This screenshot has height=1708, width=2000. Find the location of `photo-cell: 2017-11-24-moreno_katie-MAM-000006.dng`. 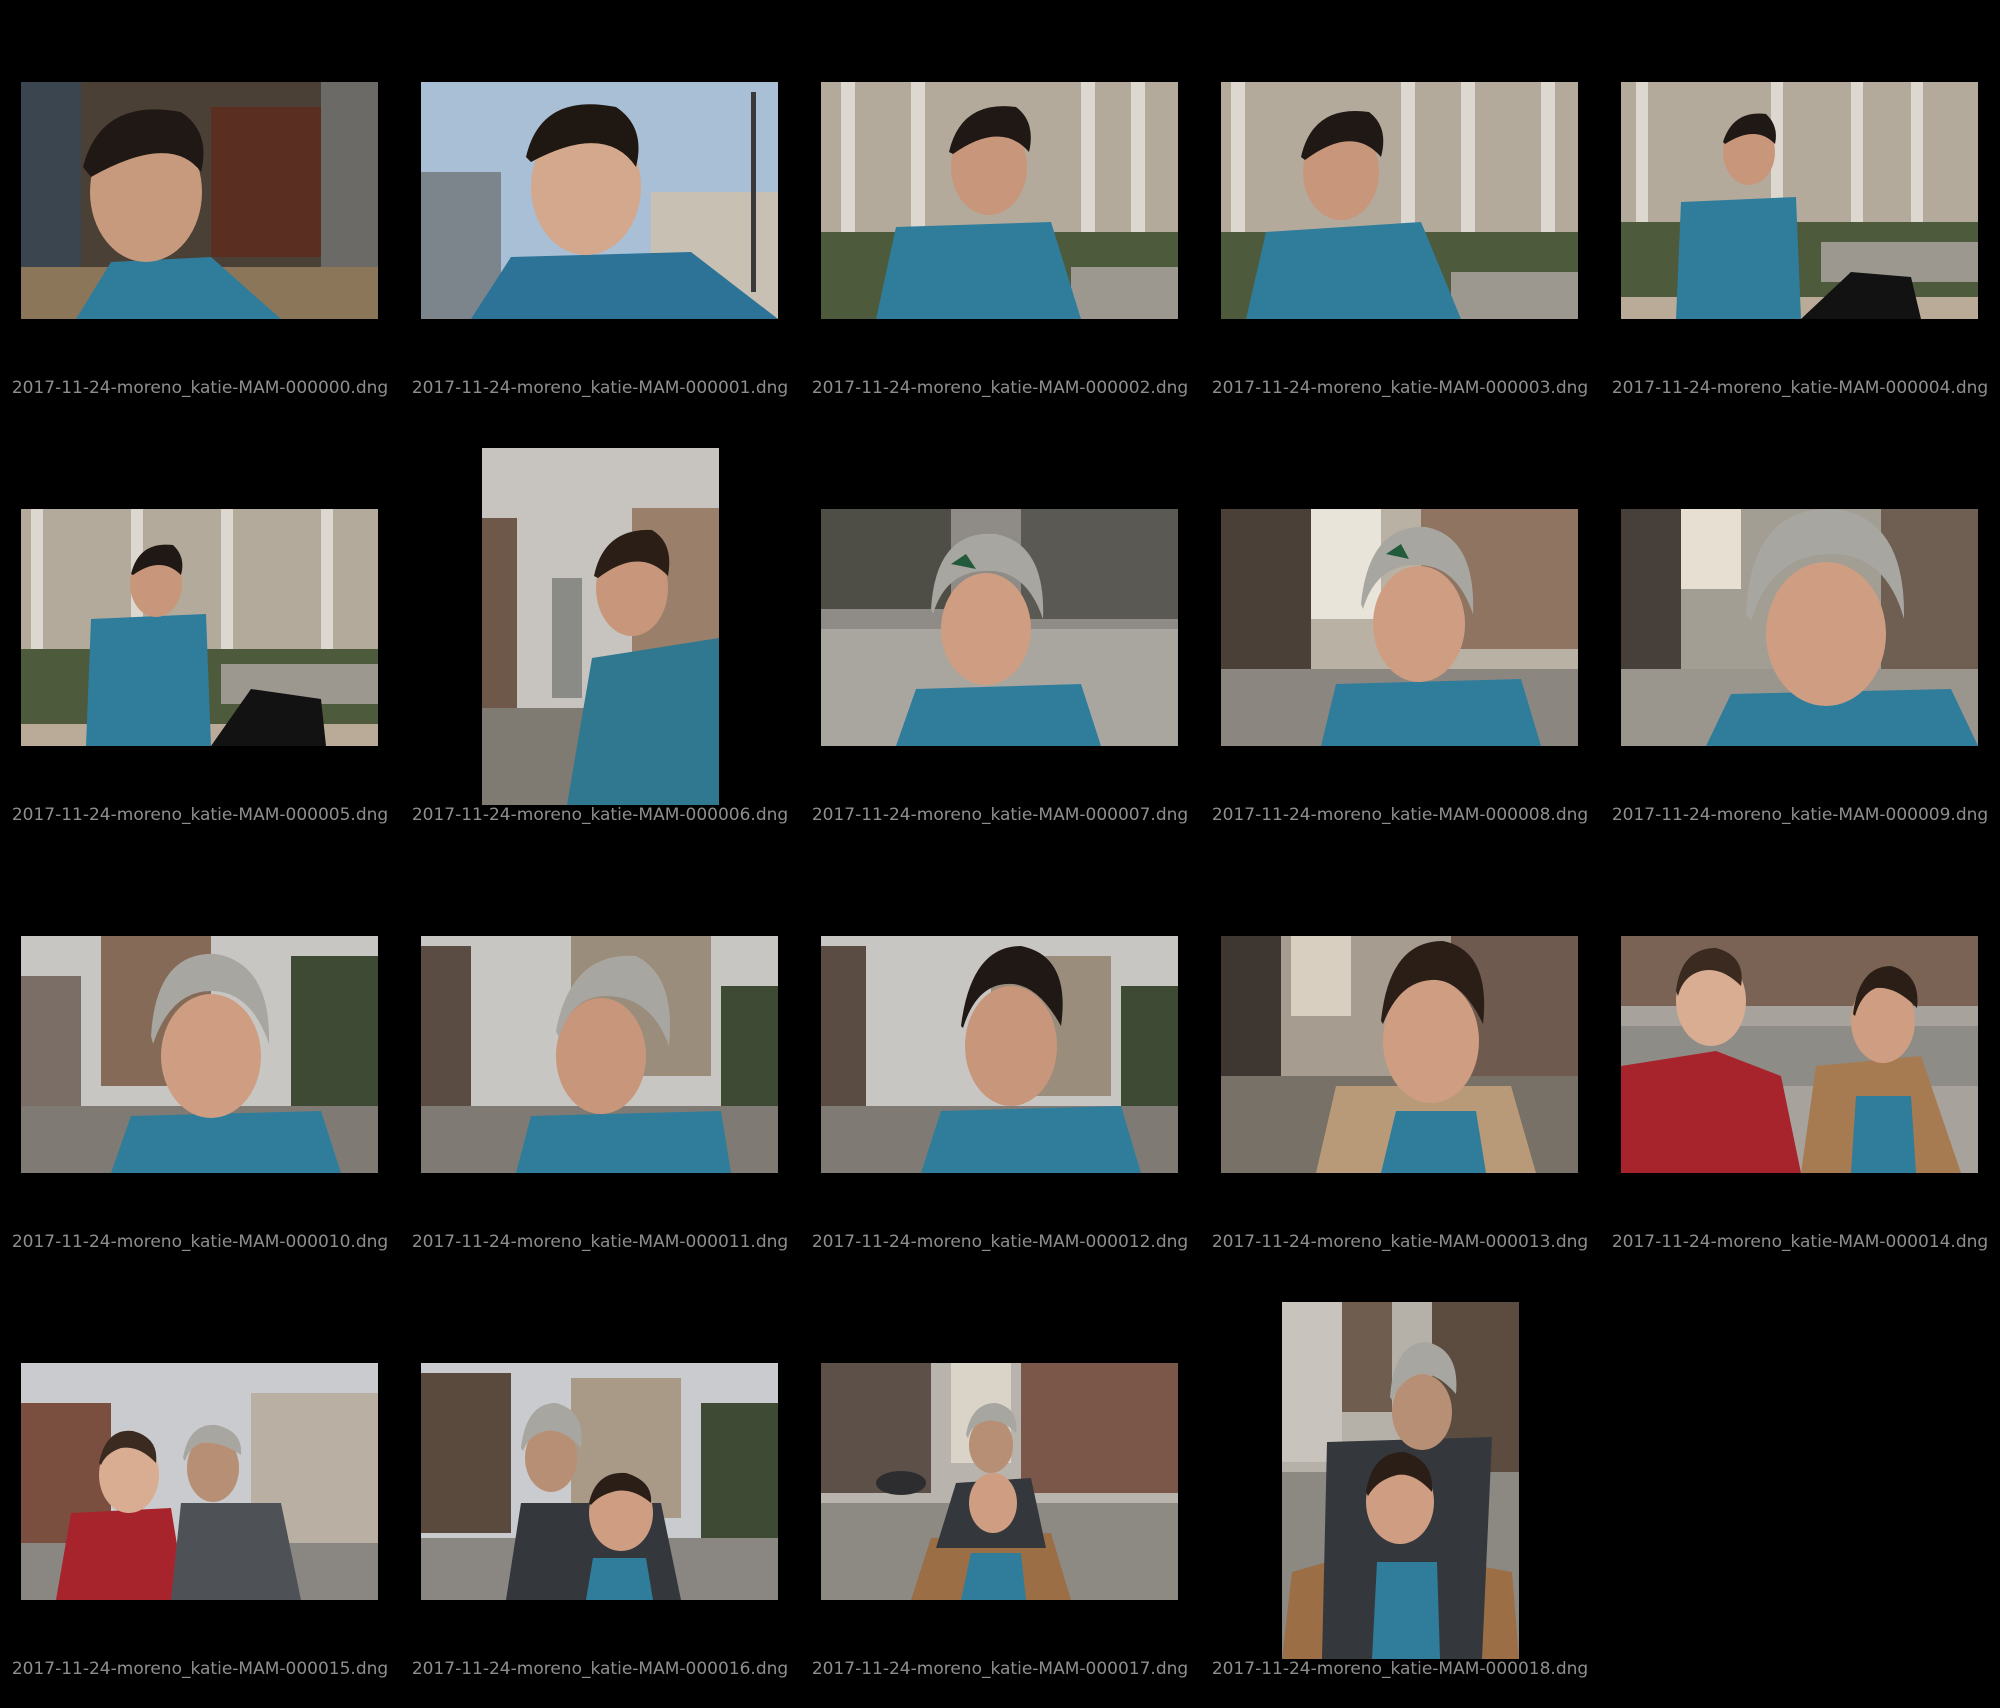

photo-cell: 2017-11-24-moreno_katie-MAM-000006.dng is located at coordinates (600, 640).